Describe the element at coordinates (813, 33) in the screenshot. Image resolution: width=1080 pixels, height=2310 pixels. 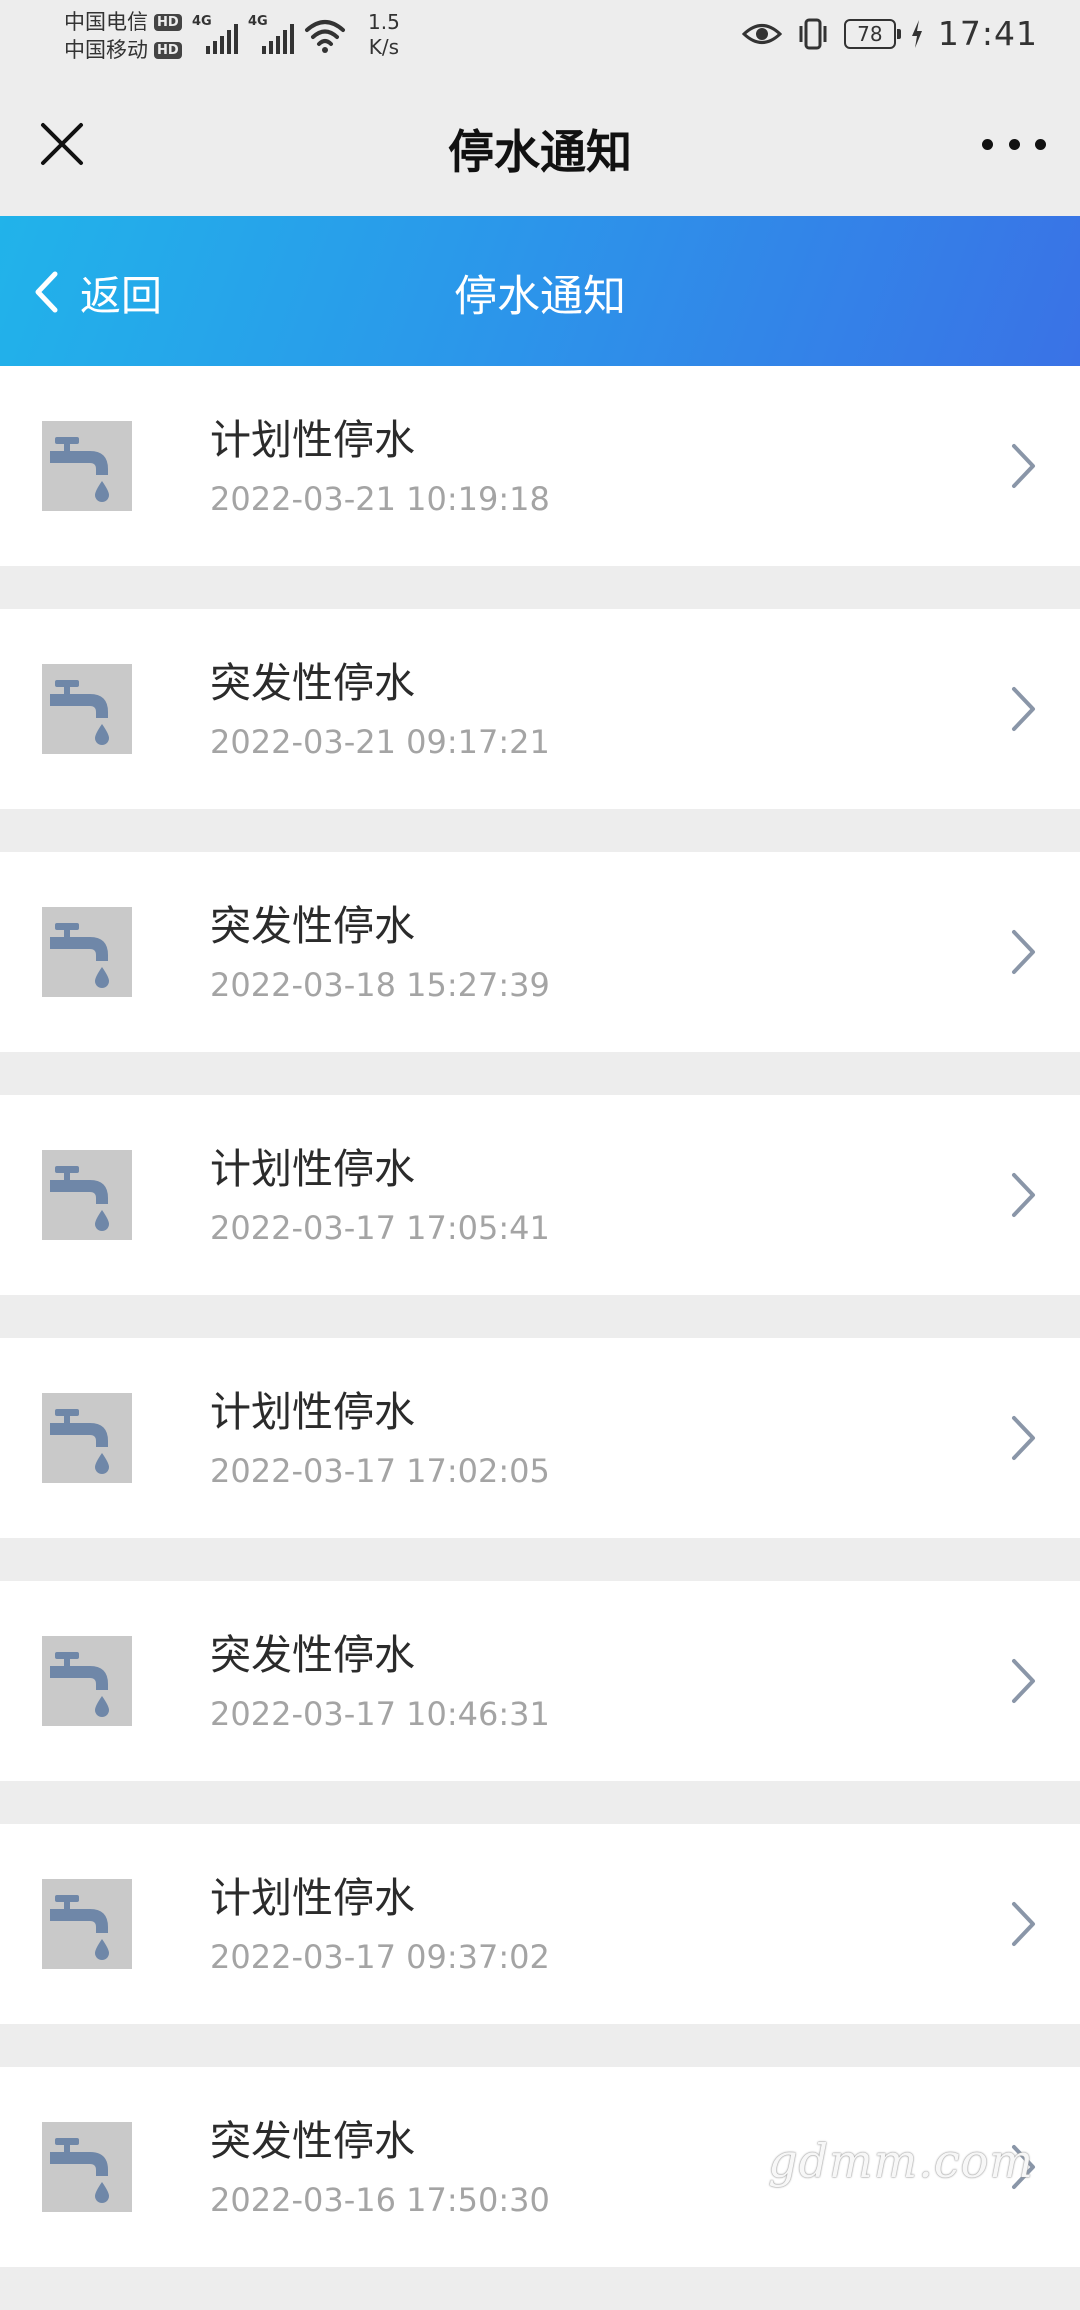
I see `vibrate-icon` at that location.